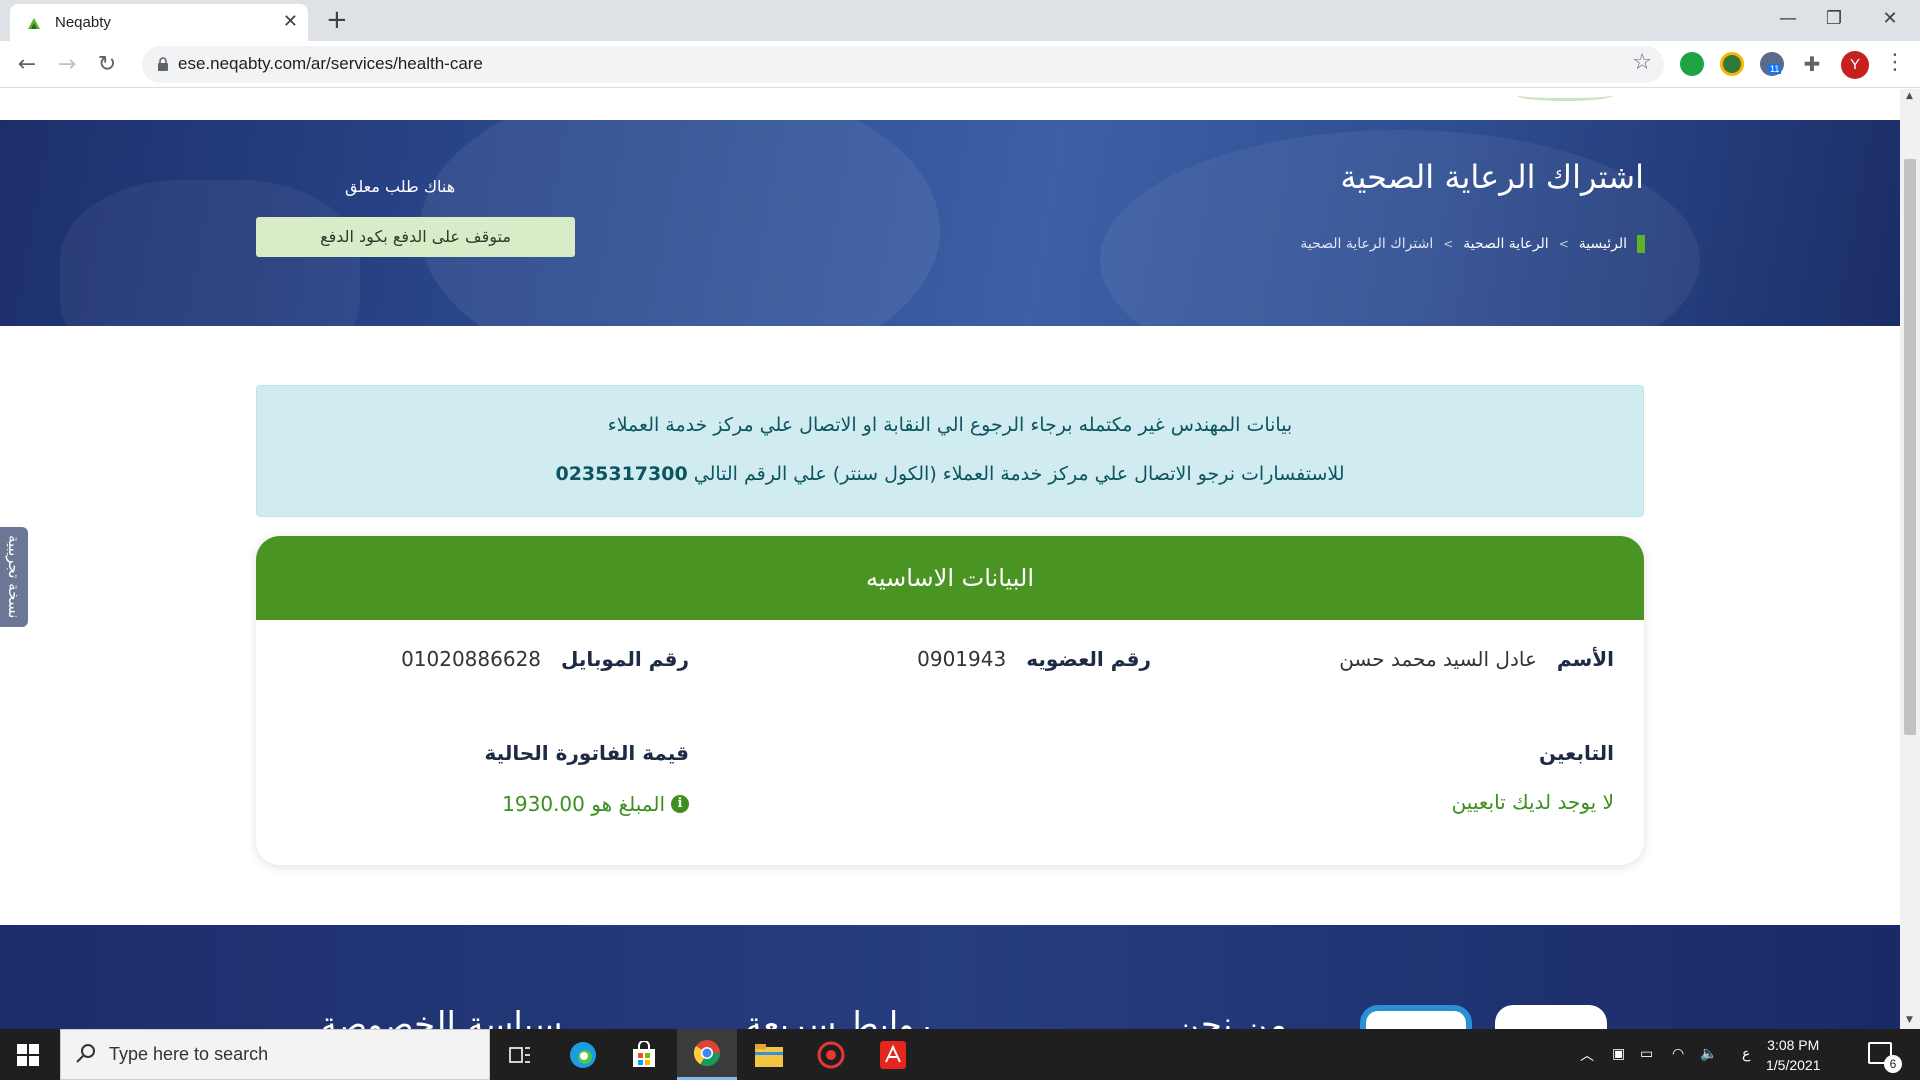 Image resolution: width=1920 pixels, height=1080 pixels. I want to click on search-placeholder: Type here to search, so click(189, 1054).